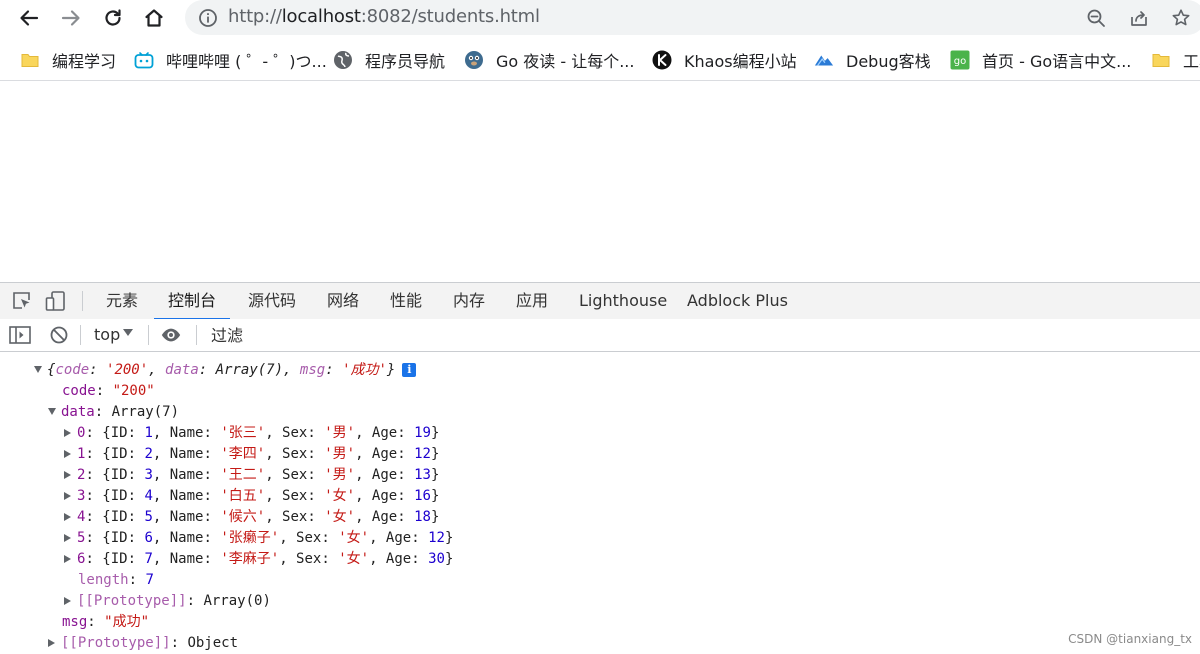 The height and width of the screenshot is (654, 1200). I want to click on zoom-button, so click(1096, 18).